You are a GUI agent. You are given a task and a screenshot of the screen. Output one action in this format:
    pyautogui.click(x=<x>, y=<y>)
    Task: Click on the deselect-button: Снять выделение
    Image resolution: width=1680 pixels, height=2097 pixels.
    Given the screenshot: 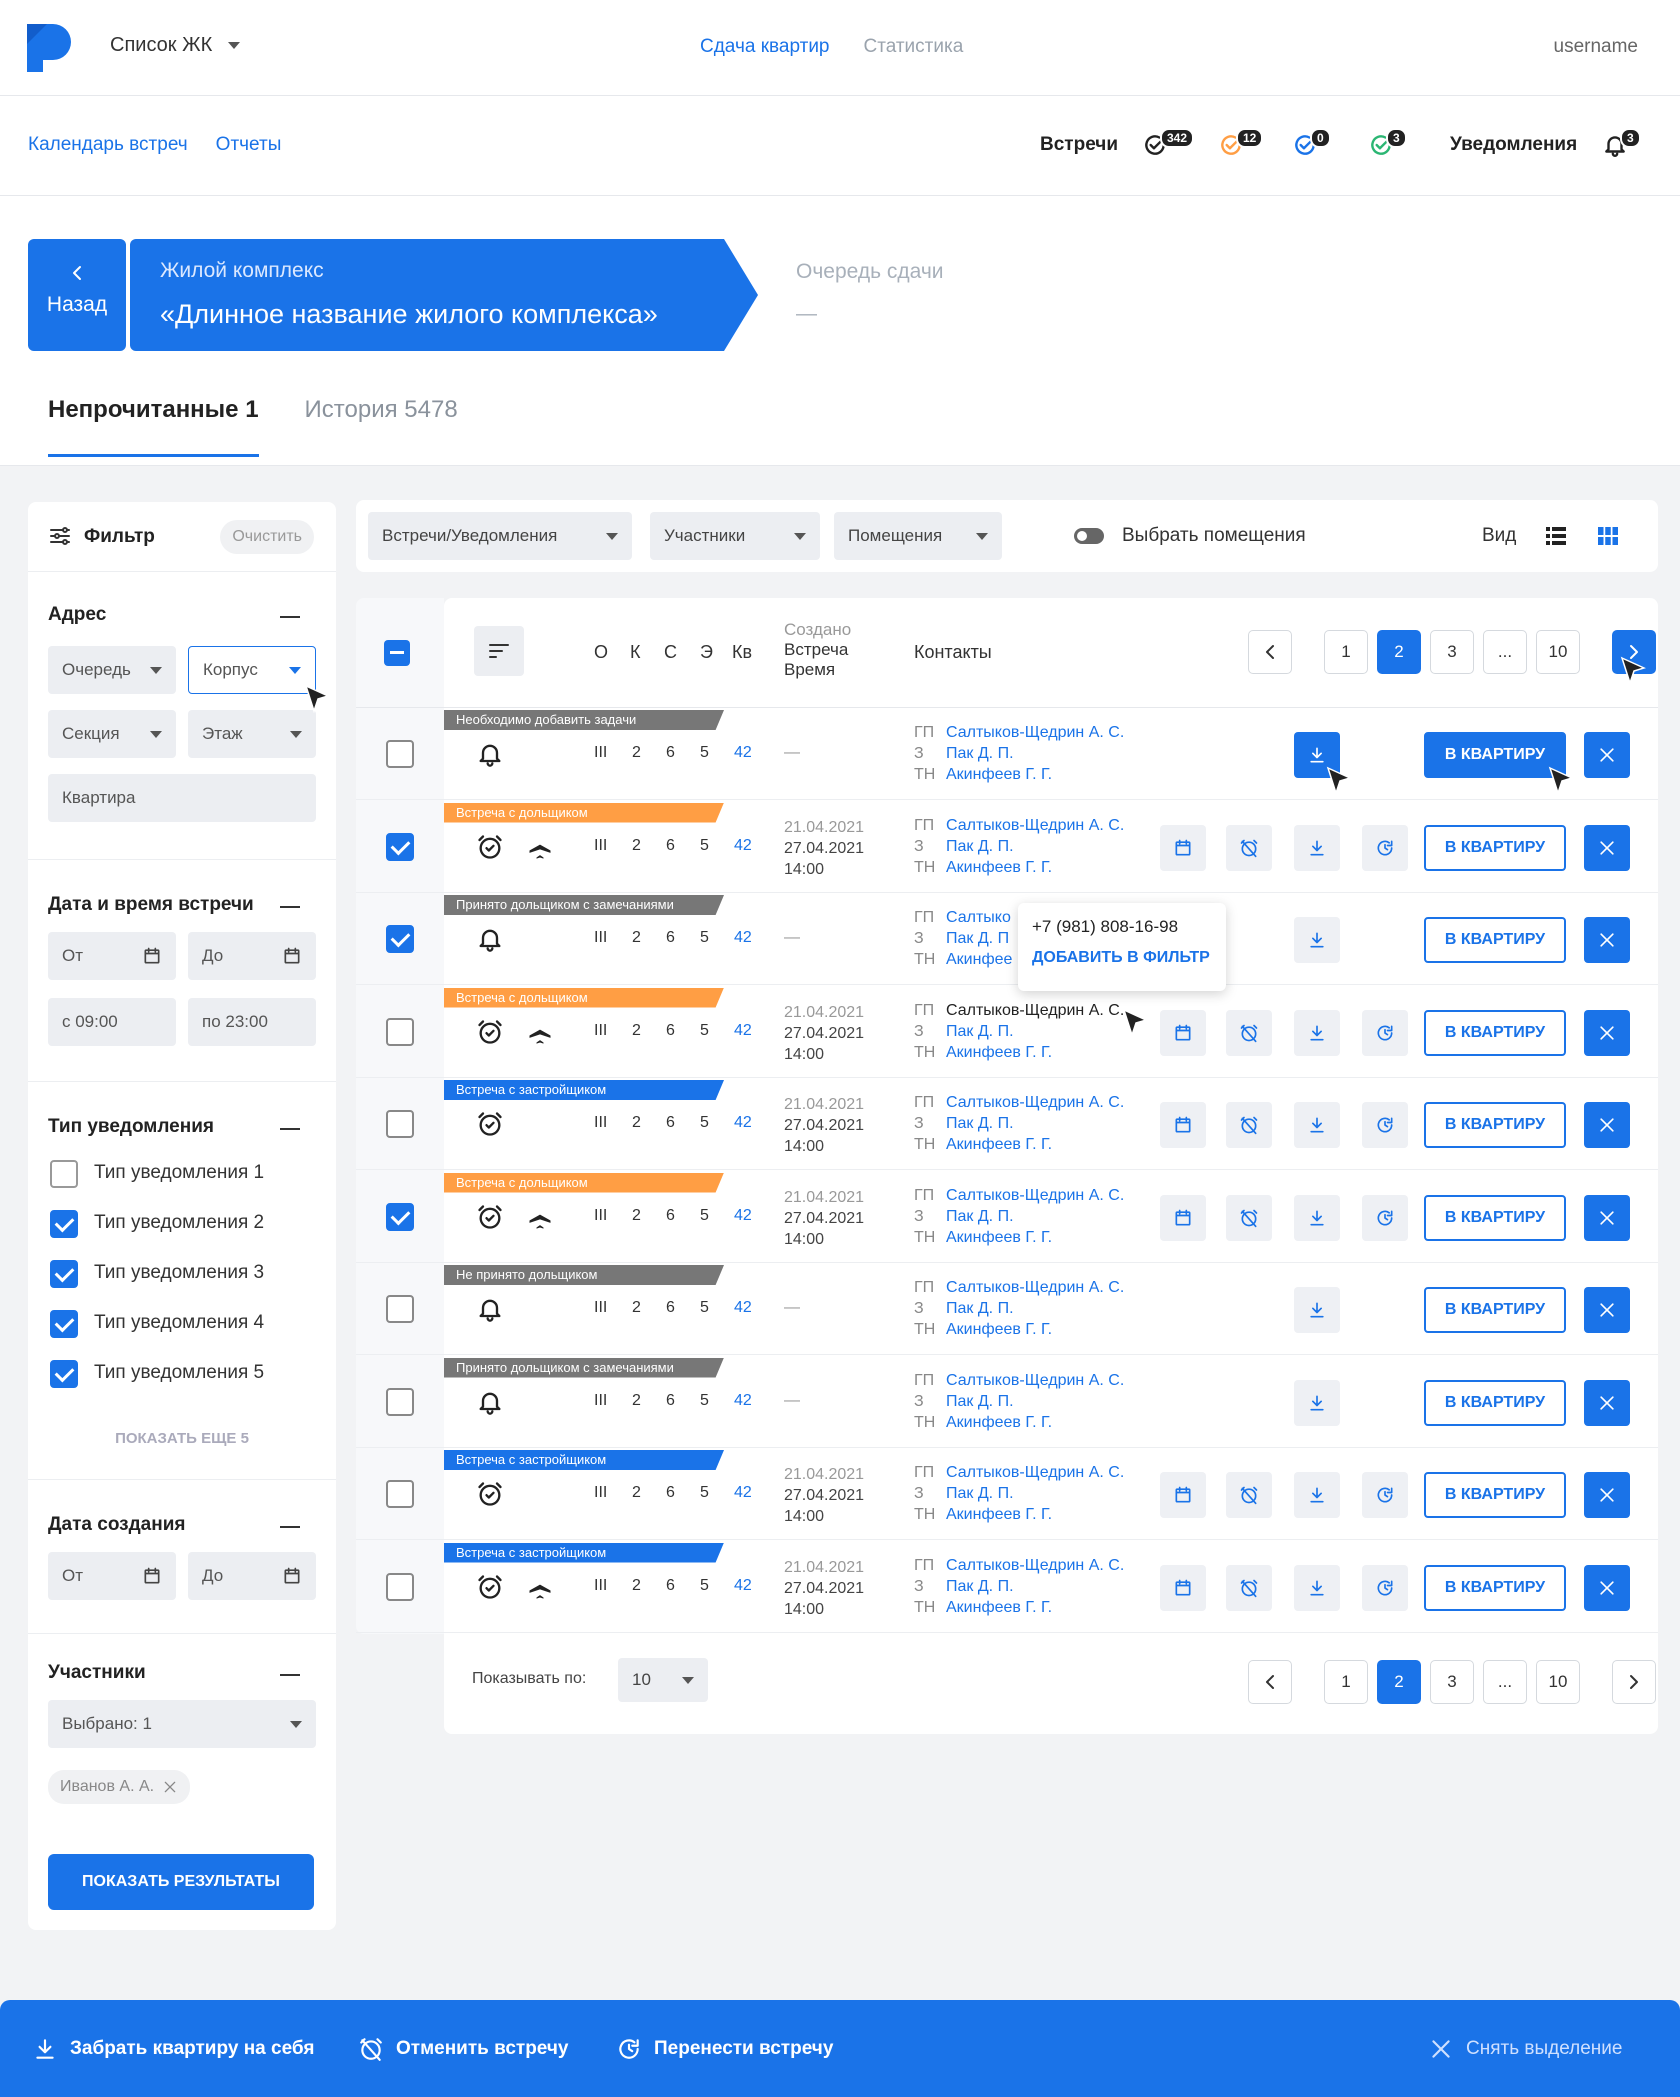 What is the action you would take?
    pyautogui.click(x=1525, y=2049)
    